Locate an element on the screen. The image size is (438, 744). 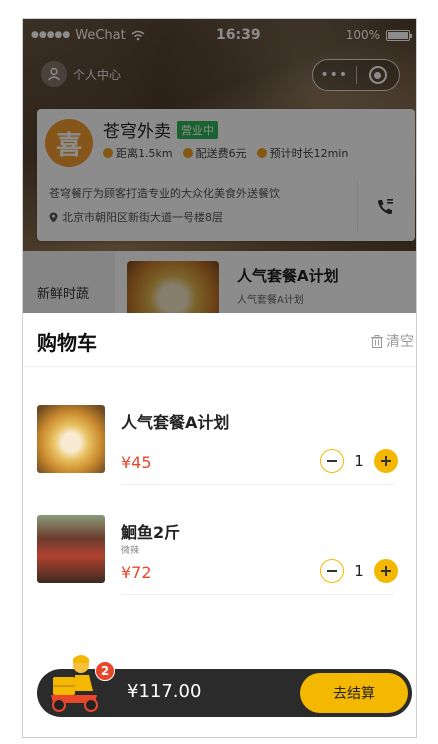
item-spec: 微辣 is located at coordinates (130, 551).